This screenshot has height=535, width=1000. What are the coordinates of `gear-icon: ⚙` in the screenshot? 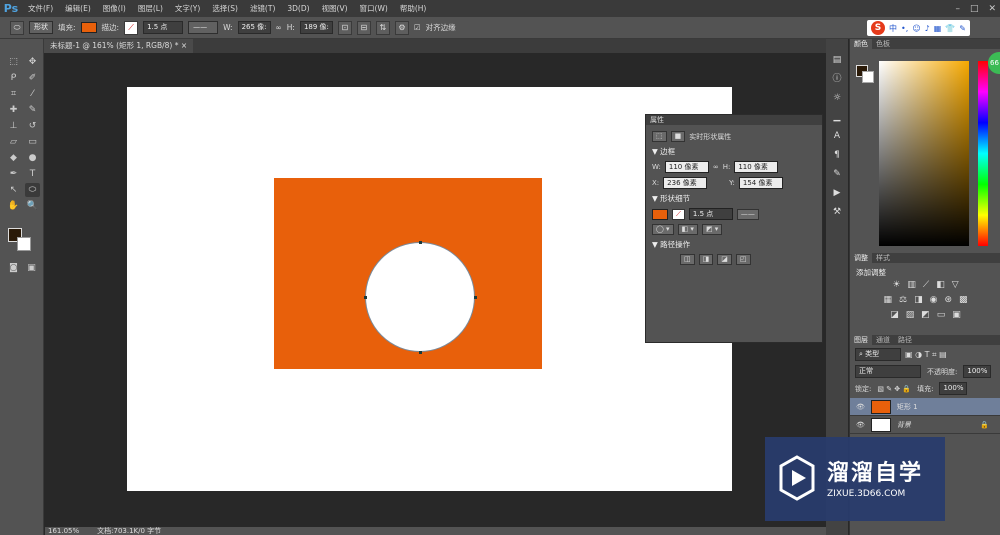 It's located at (401, 27).